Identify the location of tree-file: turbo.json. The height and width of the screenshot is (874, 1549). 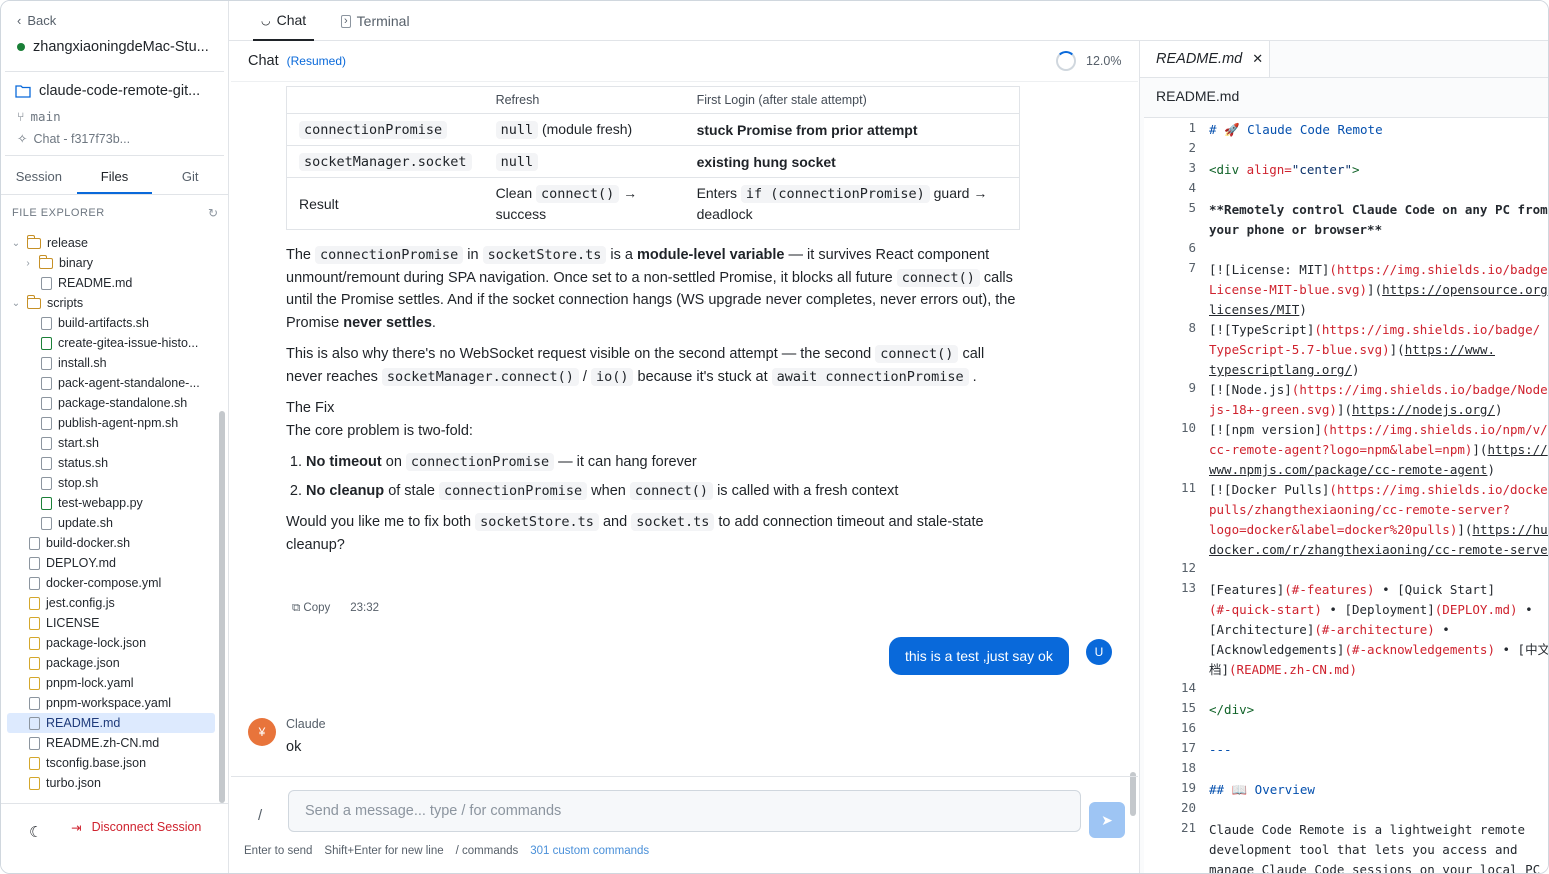
(111, 783).